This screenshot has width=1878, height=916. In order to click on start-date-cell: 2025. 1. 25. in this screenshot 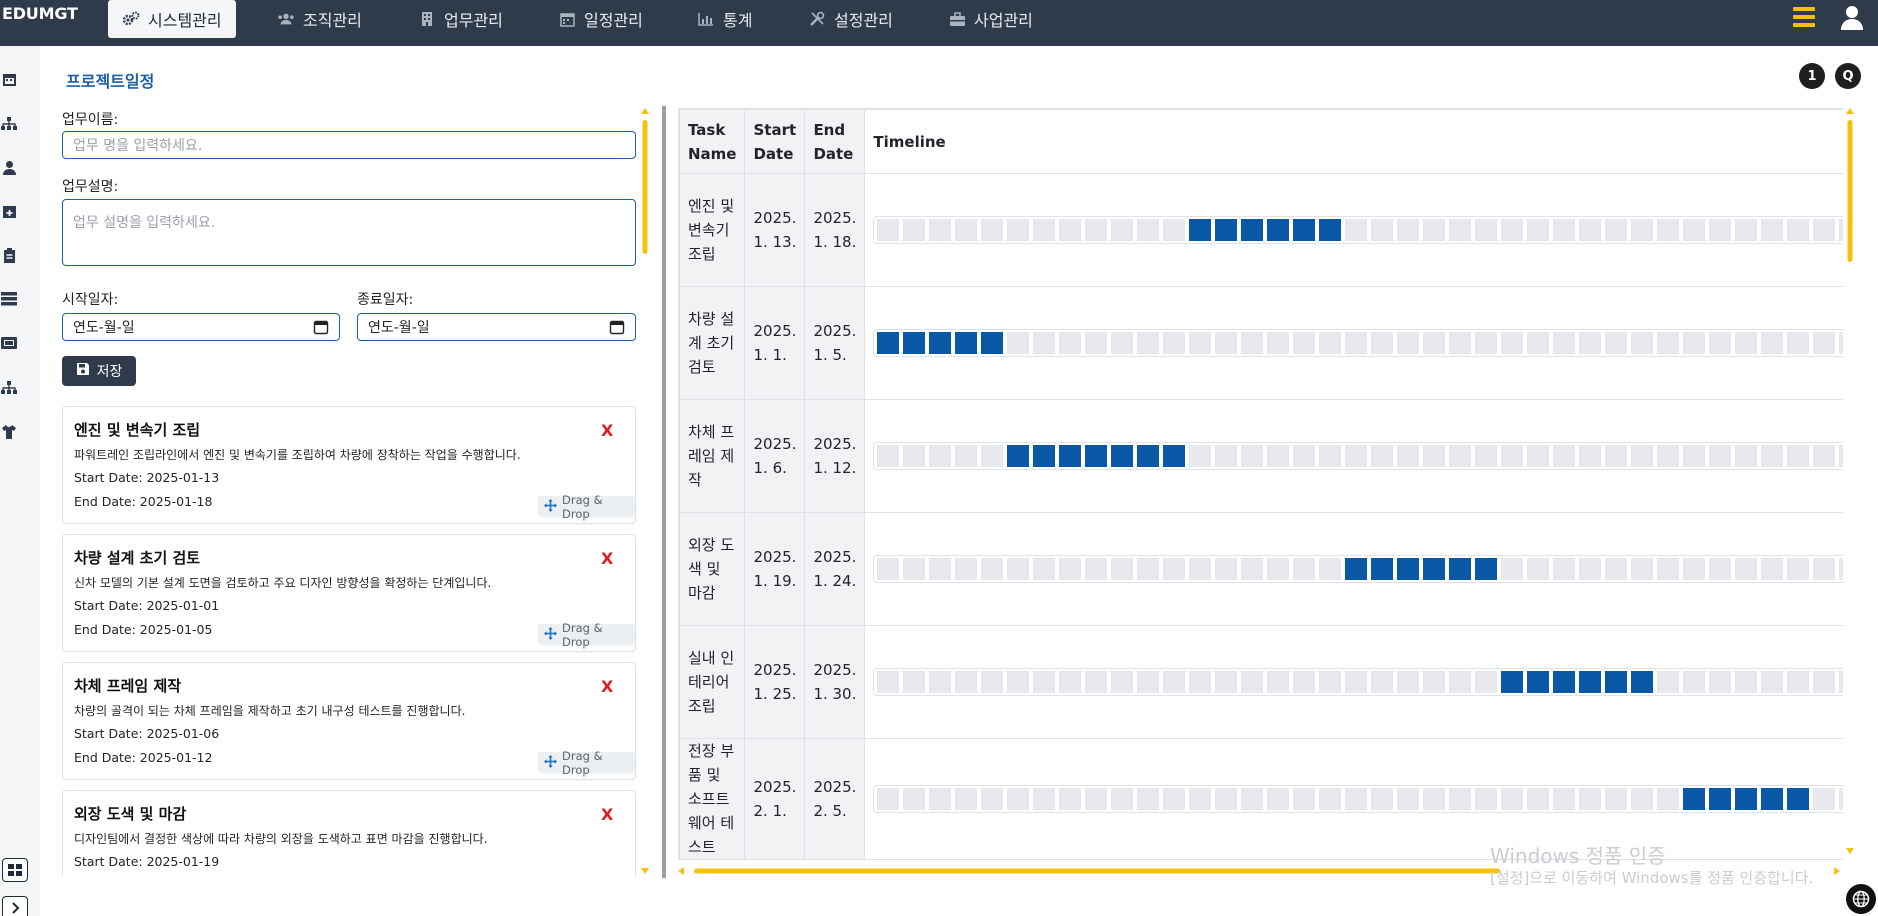, I will do `click(775, 682)`.